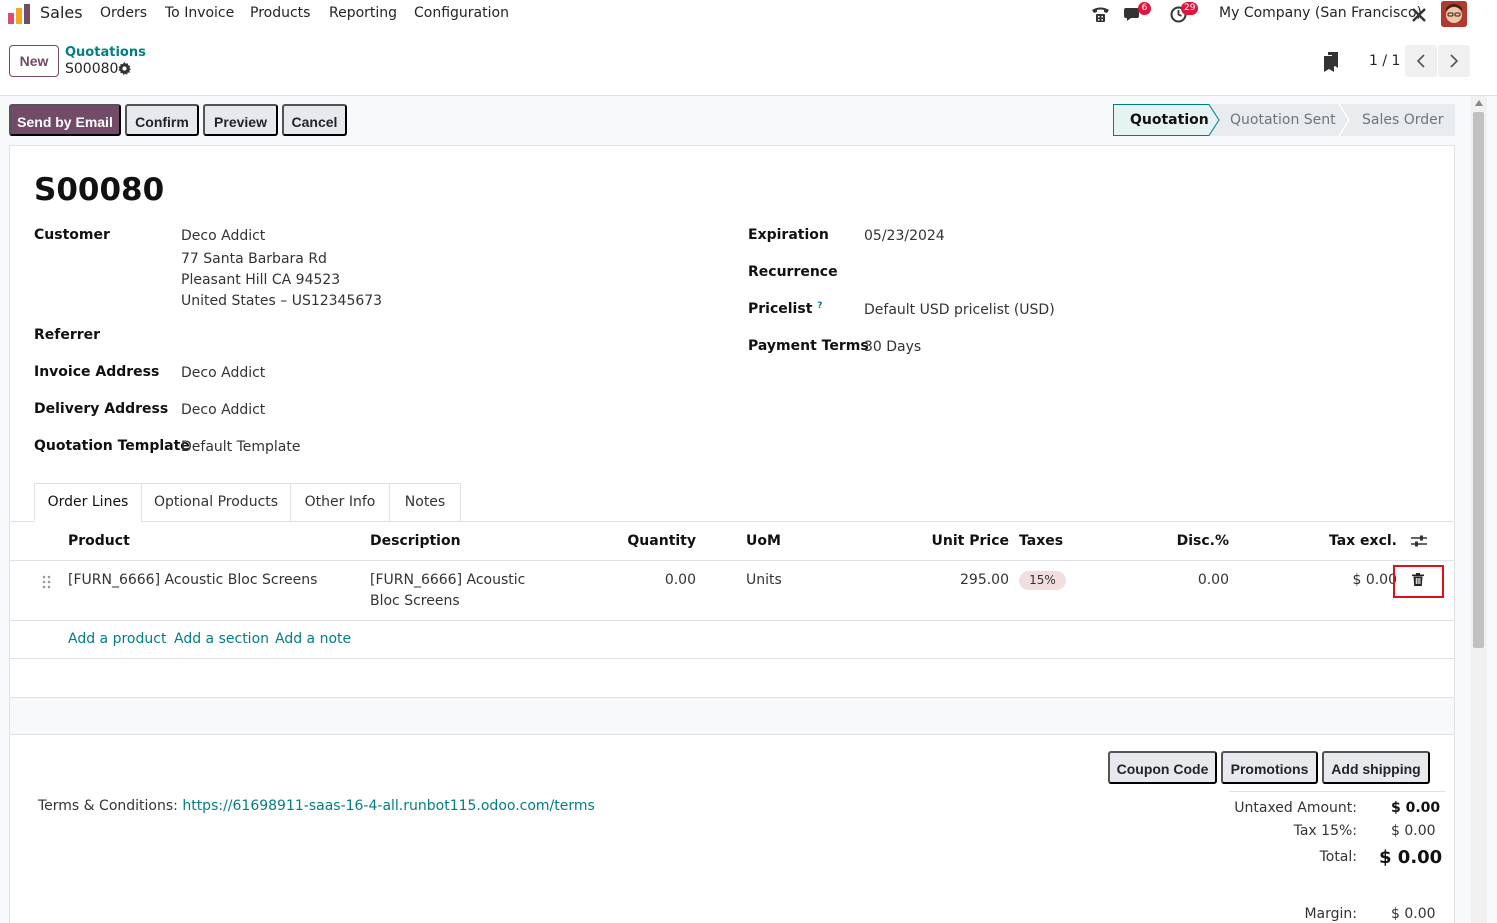 This screenshot has height=923, width=1497. Describe the element at coordinates (92, 69) in the screenshot. I see `breadcrumb-current: S00080` at that location.